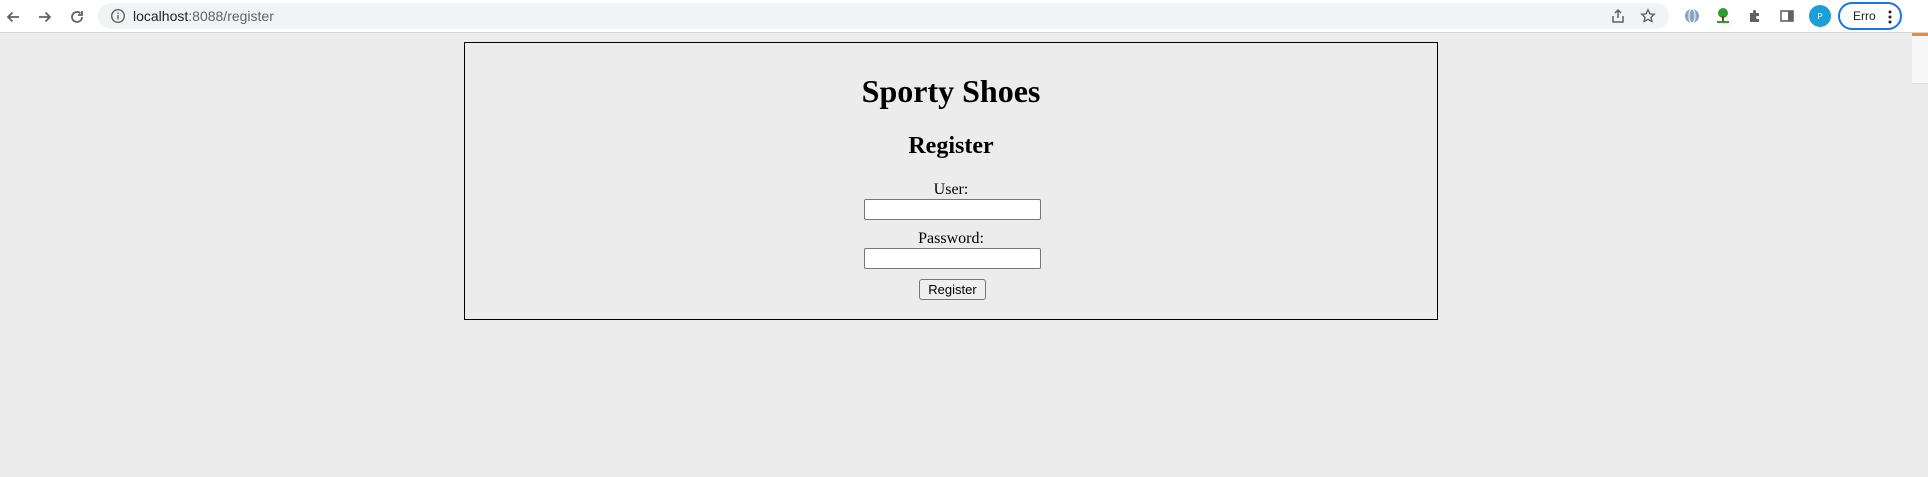 Image resolution: width=1928 pixels, height=477 pixels. I want to click on extensions-button, so click(1755, 16).